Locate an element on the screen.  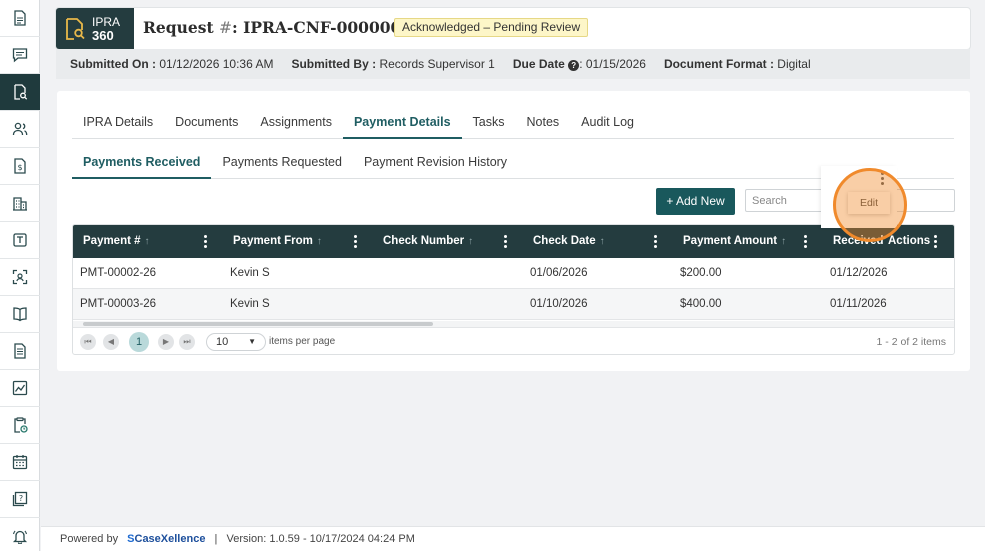
scrollbar-thumb is located at coordinates (258, 324).